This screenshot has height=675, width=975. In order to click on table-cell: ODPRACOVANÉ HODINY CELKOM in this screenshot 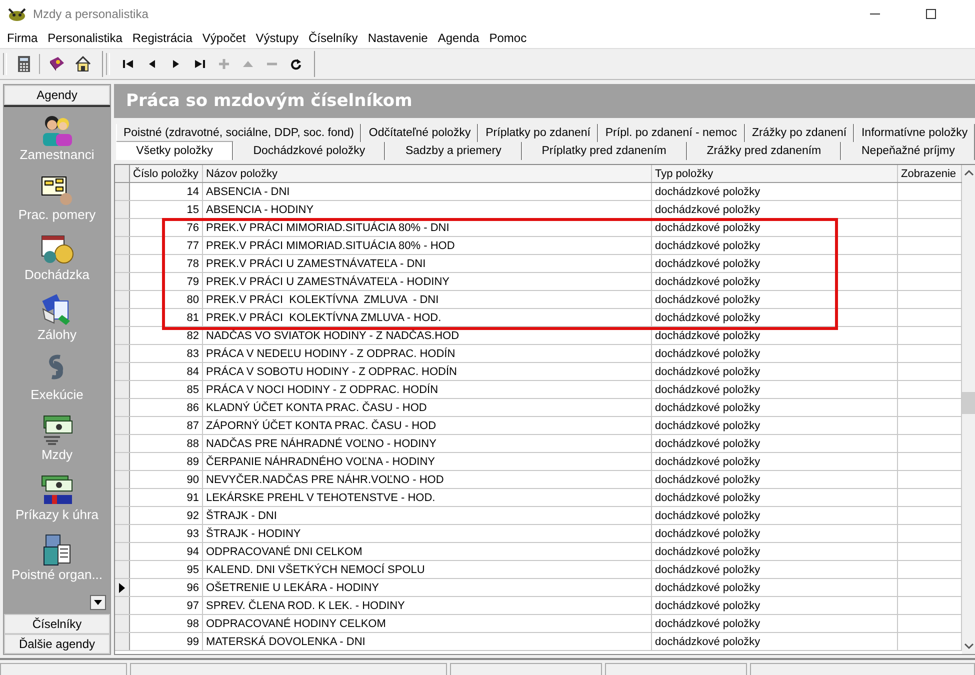, I will do `click(427, 623)`.